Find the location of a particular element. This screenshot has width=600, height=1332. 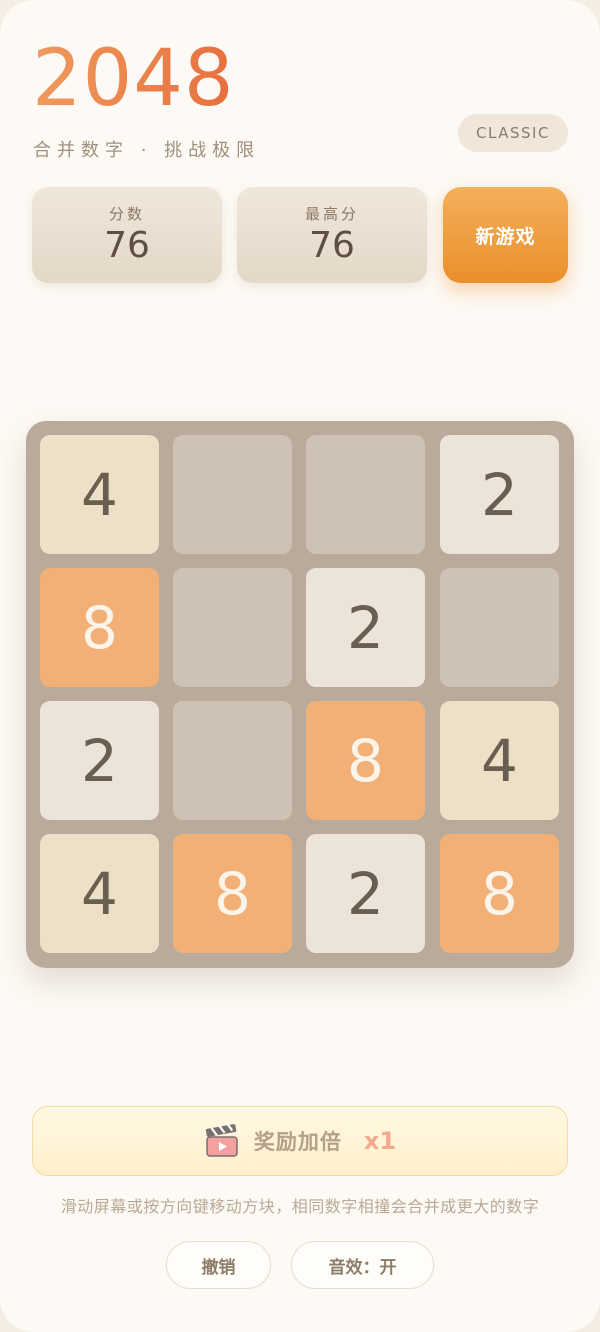

new-game-button: 新游戏 is located at coordinates (505, 235).